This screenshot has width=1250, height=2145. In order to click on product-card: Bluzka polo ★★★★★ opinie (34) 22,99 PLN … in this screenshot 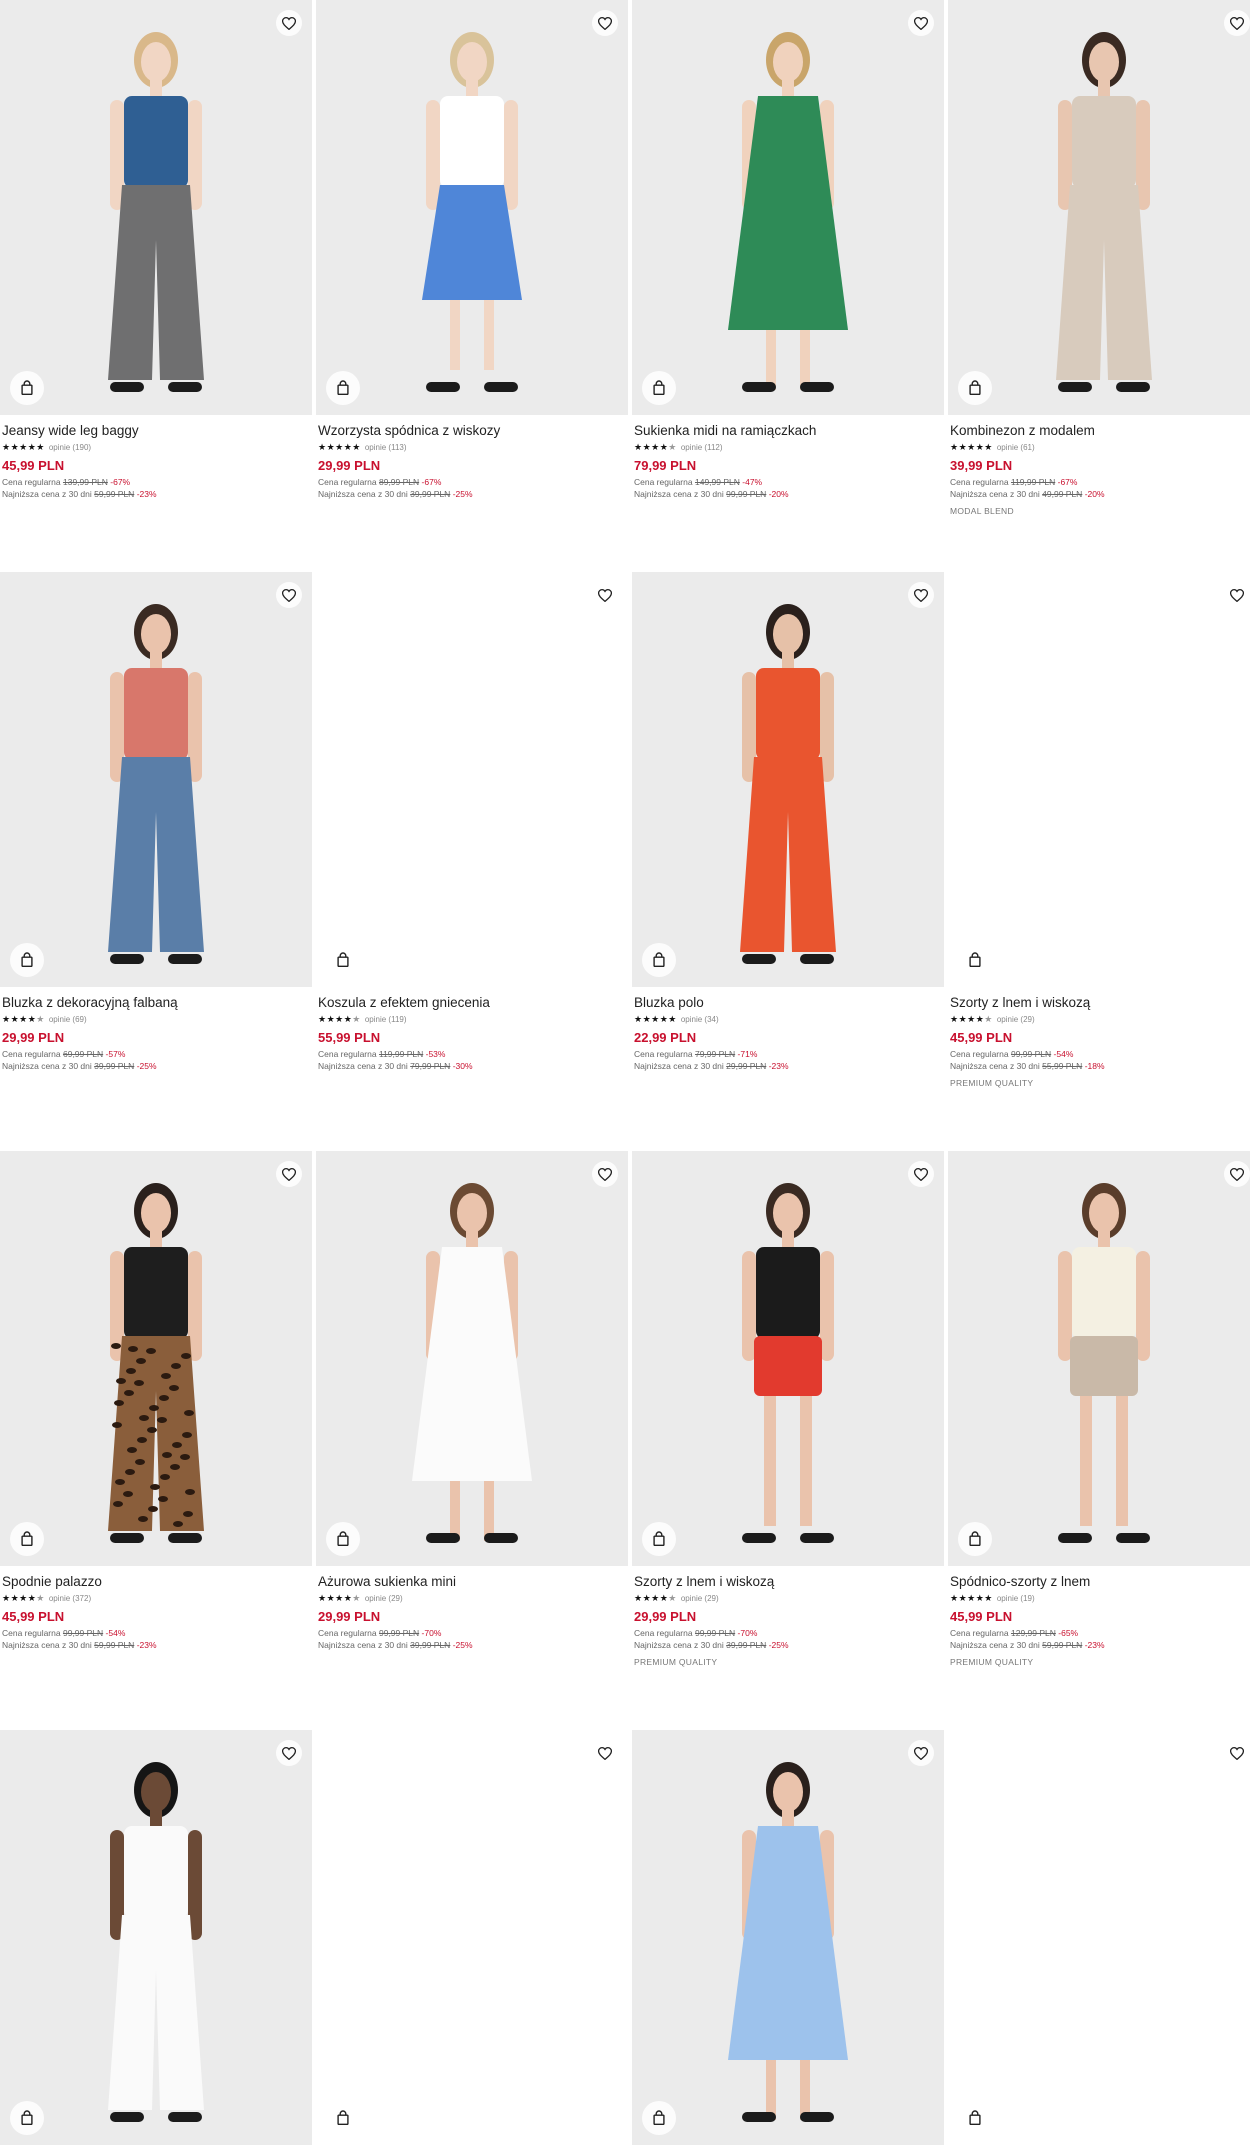, I will do `click(788, 821)`.